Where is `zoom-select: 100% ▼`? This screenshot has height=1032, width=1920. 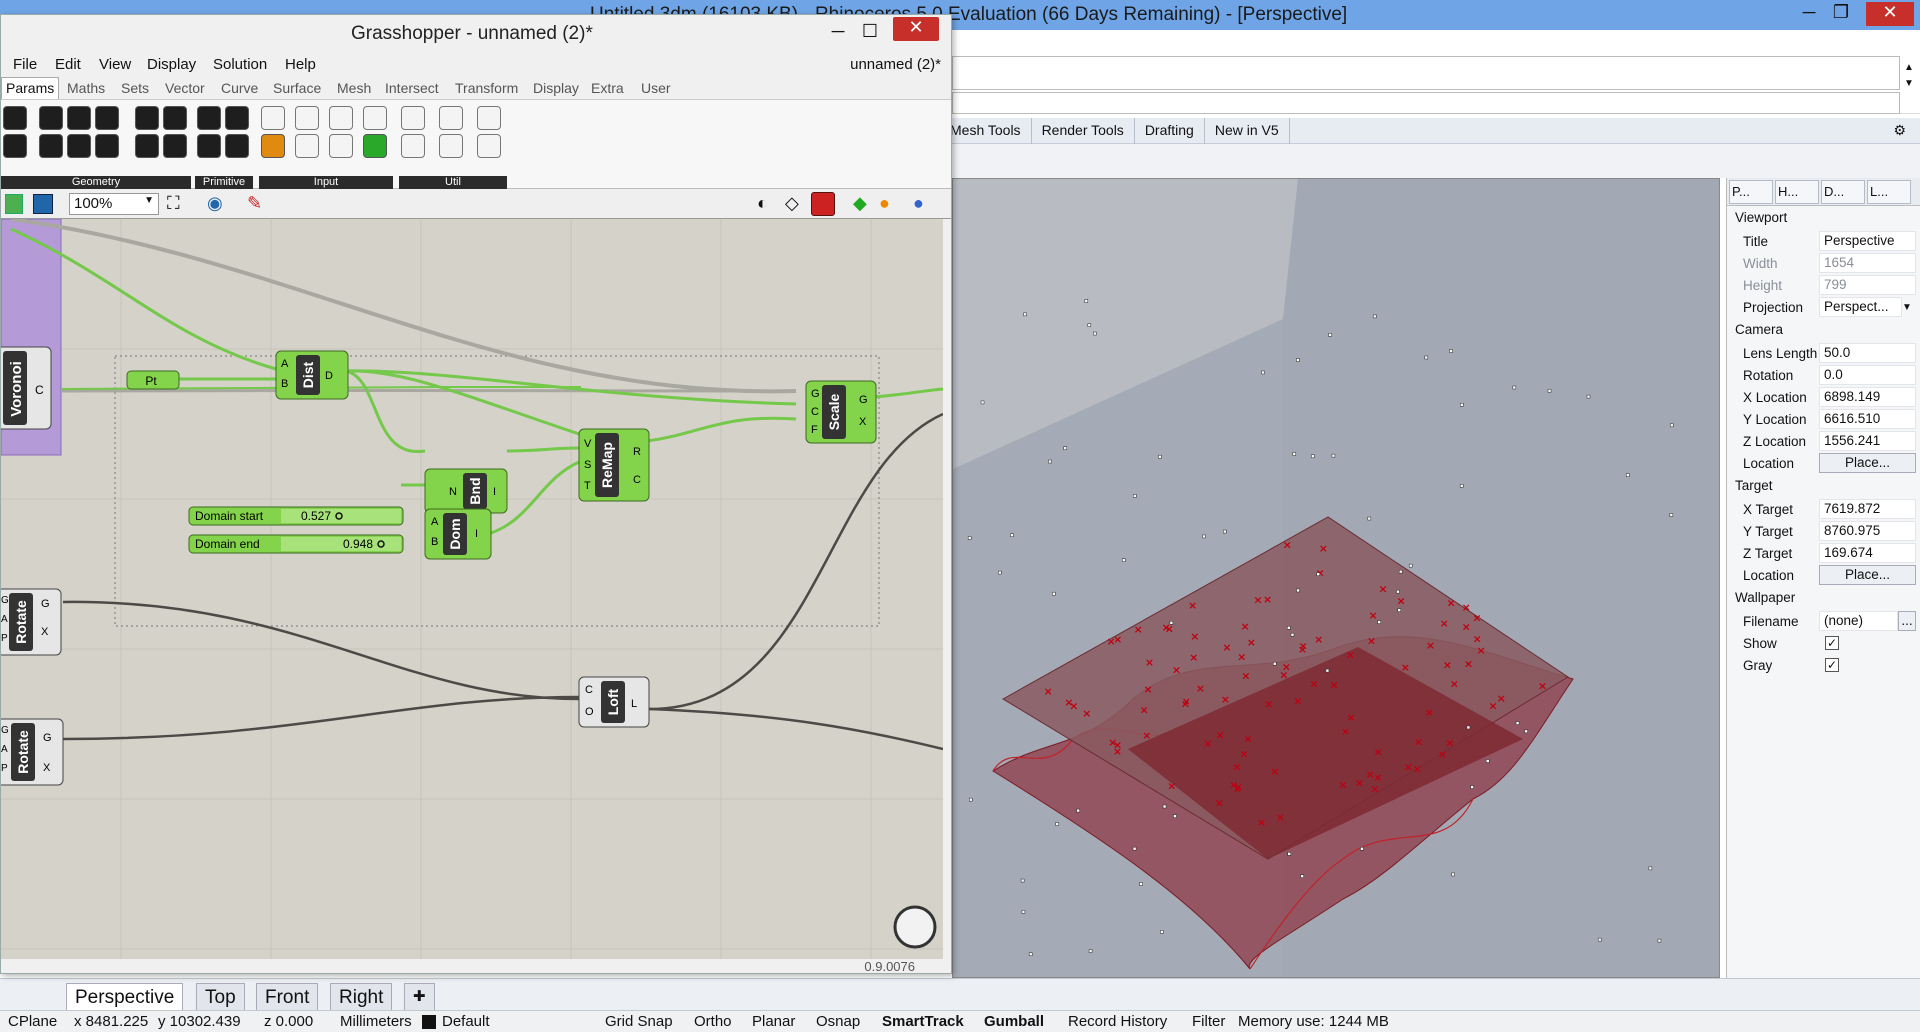
zoom-select: 100% ▼ is located at coordinates (114, 204).